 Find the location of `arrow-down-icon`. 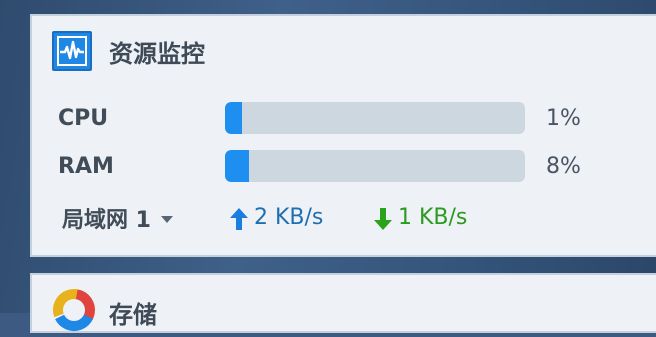

arrow-down-icon is located at coordinates (383, 222).